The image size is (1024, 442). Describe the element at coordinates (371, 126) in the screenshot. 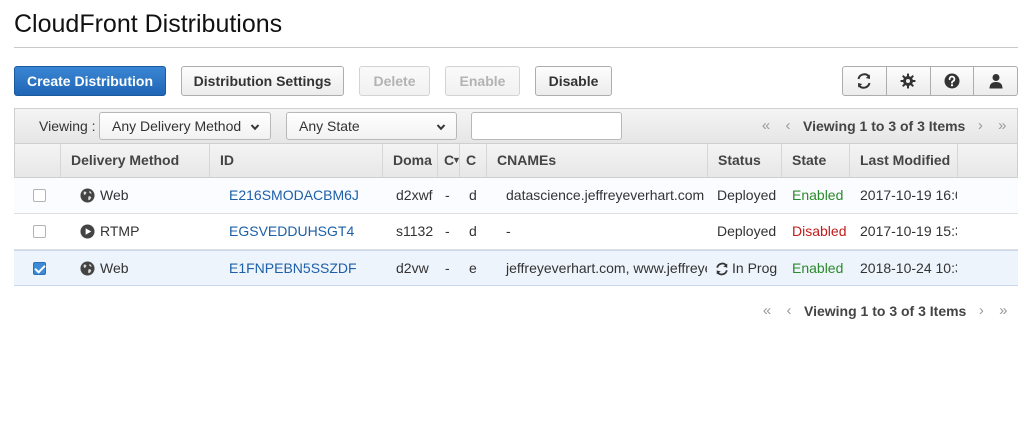

I see `state-select: Any State` at that location.